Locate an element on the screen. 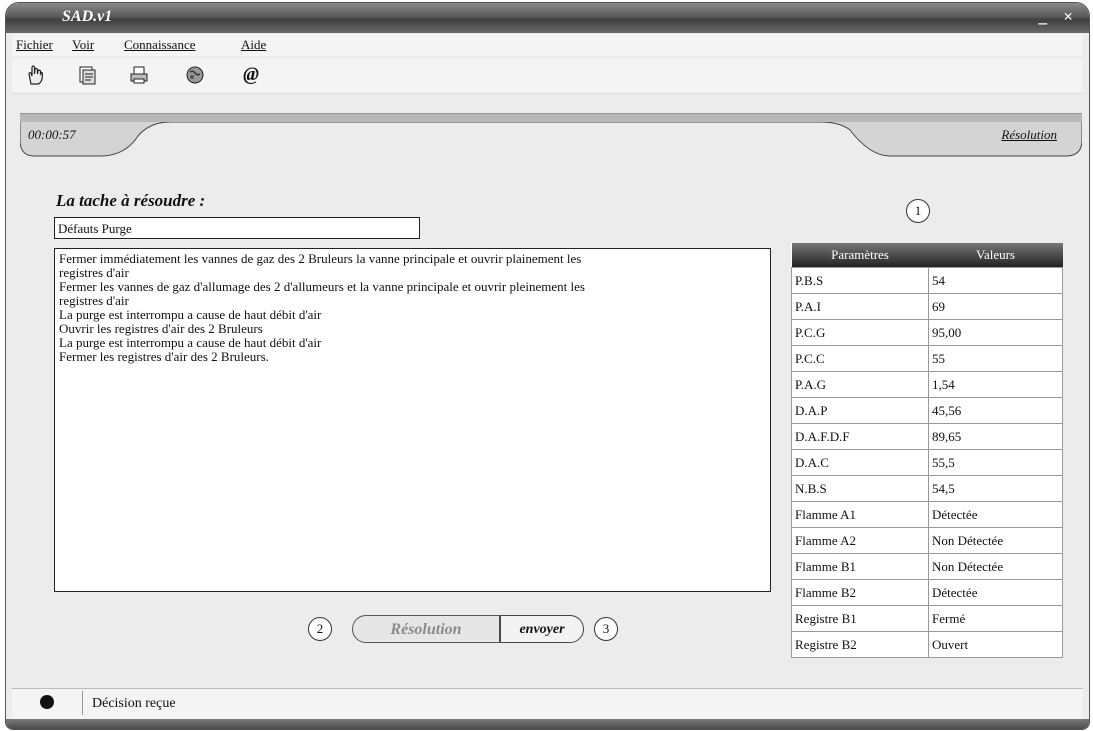 The height and width of the screenshot is (731, 1093). printer-icon is located at coordinates (139, 75).